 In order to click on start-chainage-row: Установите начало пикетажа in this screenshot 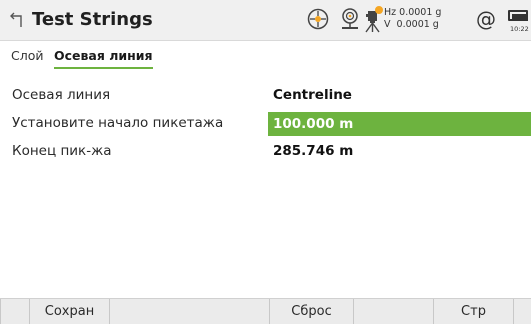, I will do `click(265, 124)`.